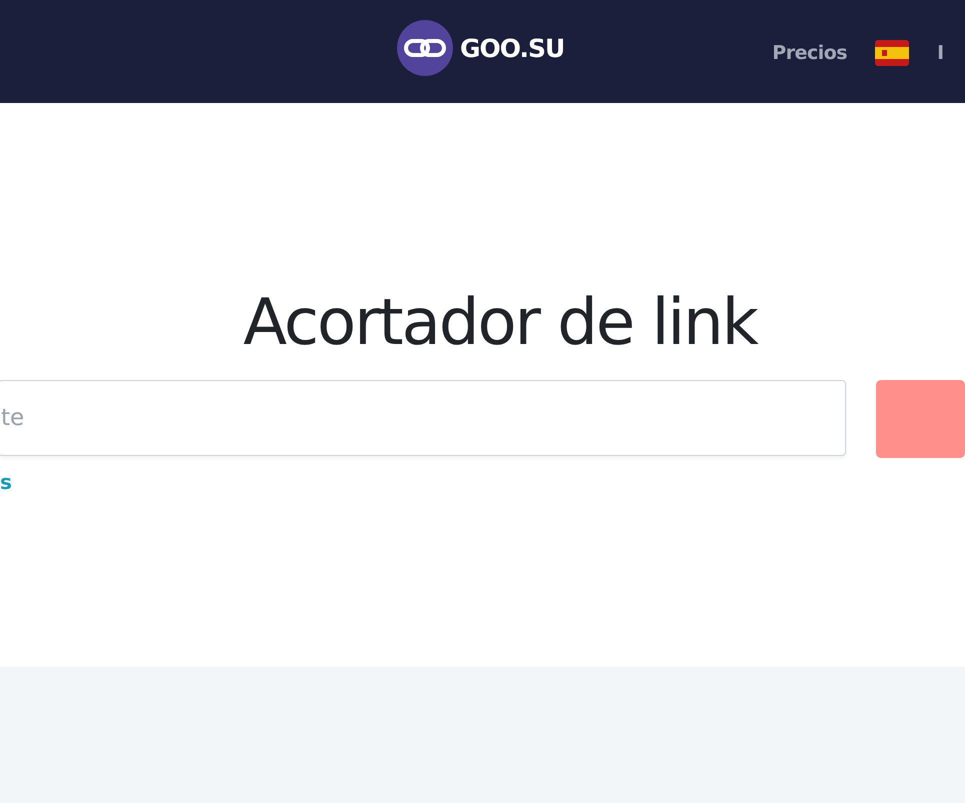  Describe the element at coordinates (425, 48) in the screenshot. I see `chain-link-icon` at that location.